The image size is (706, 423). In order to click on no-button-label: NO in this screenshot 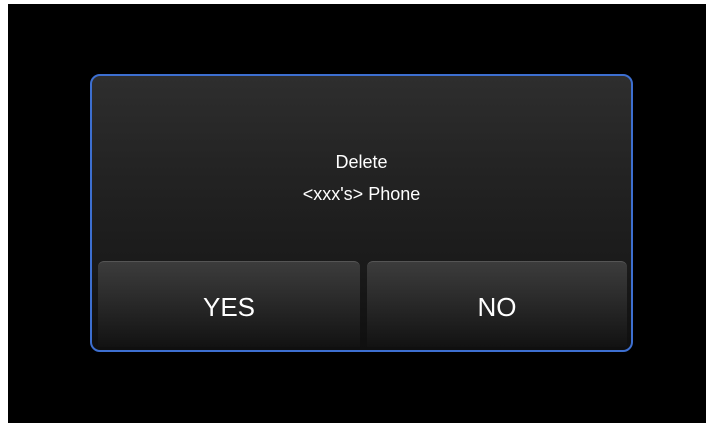, I will do `click(497, 307)`.